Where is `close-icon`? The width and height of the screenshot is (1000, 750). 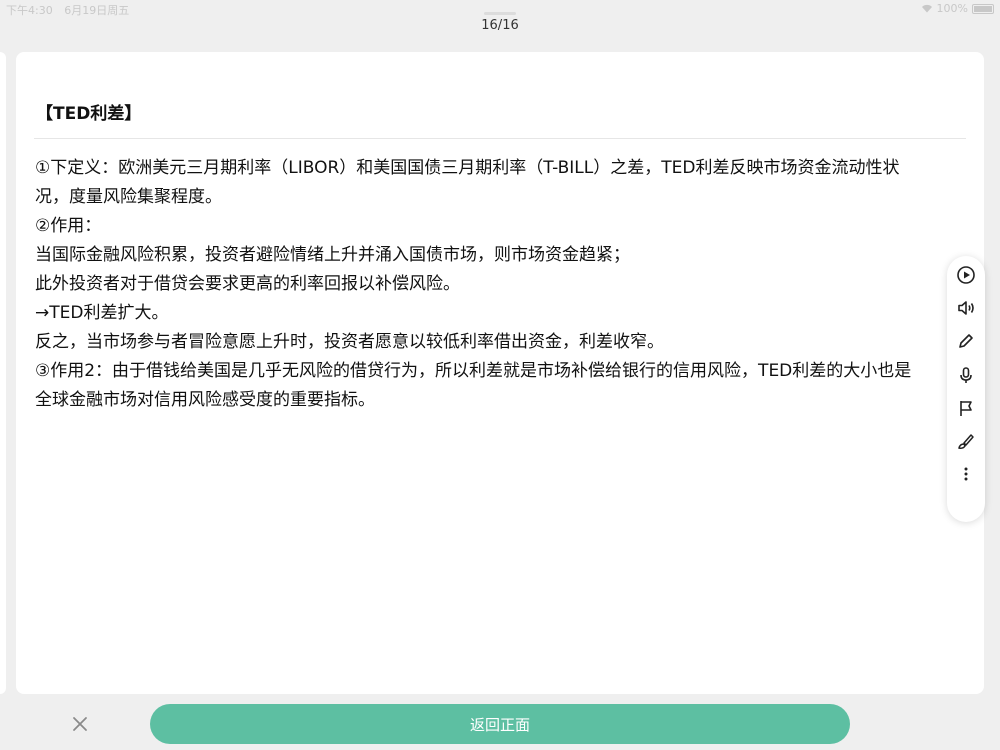
close-icon is located at coordinates (80, 724).